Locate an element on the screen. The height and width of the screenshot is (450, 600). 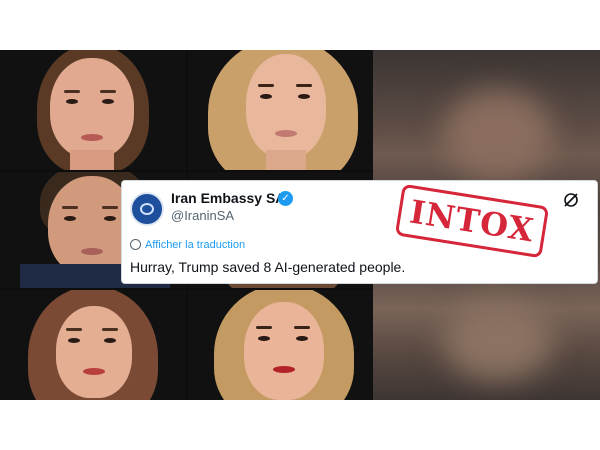
translate-label: Afficher la traduction is located at coordinates (195, 245).